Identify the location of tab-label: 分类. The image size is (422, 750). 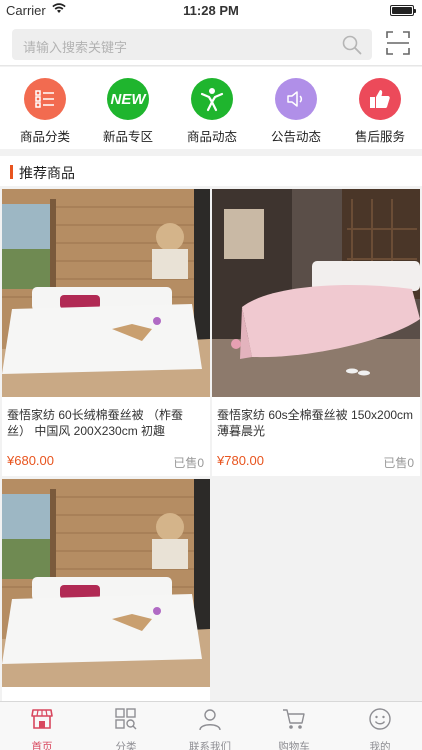
(126, 745).